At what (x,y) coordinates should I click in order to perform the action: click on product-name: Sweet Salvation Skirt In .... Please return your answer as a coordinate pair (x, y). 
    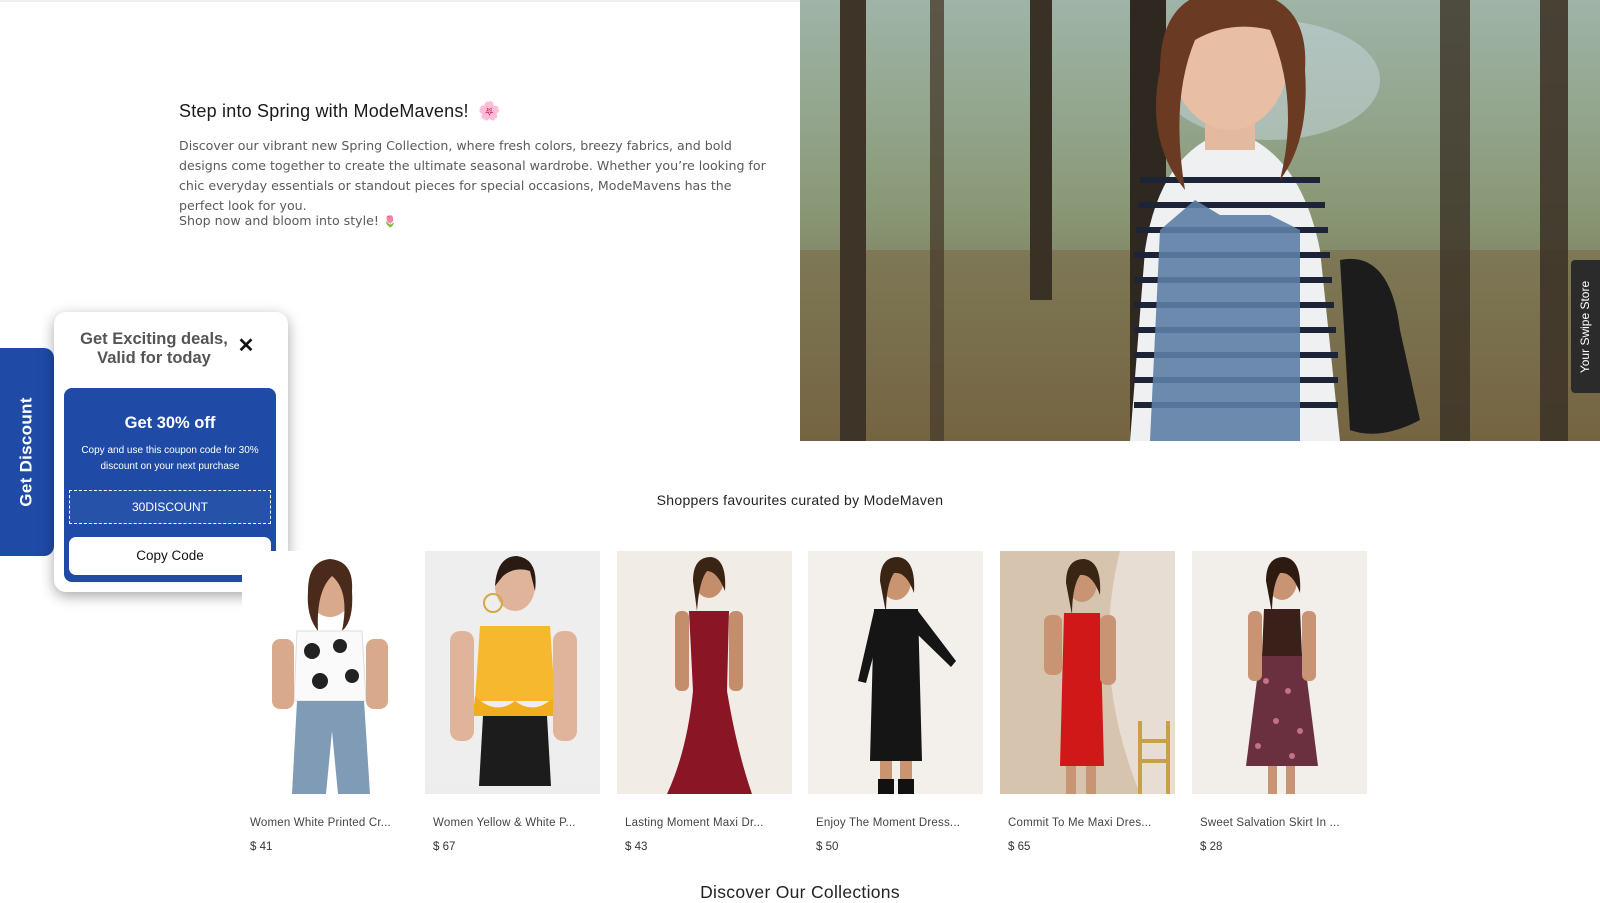
    Looking at the image, I should click on (1279, 823).